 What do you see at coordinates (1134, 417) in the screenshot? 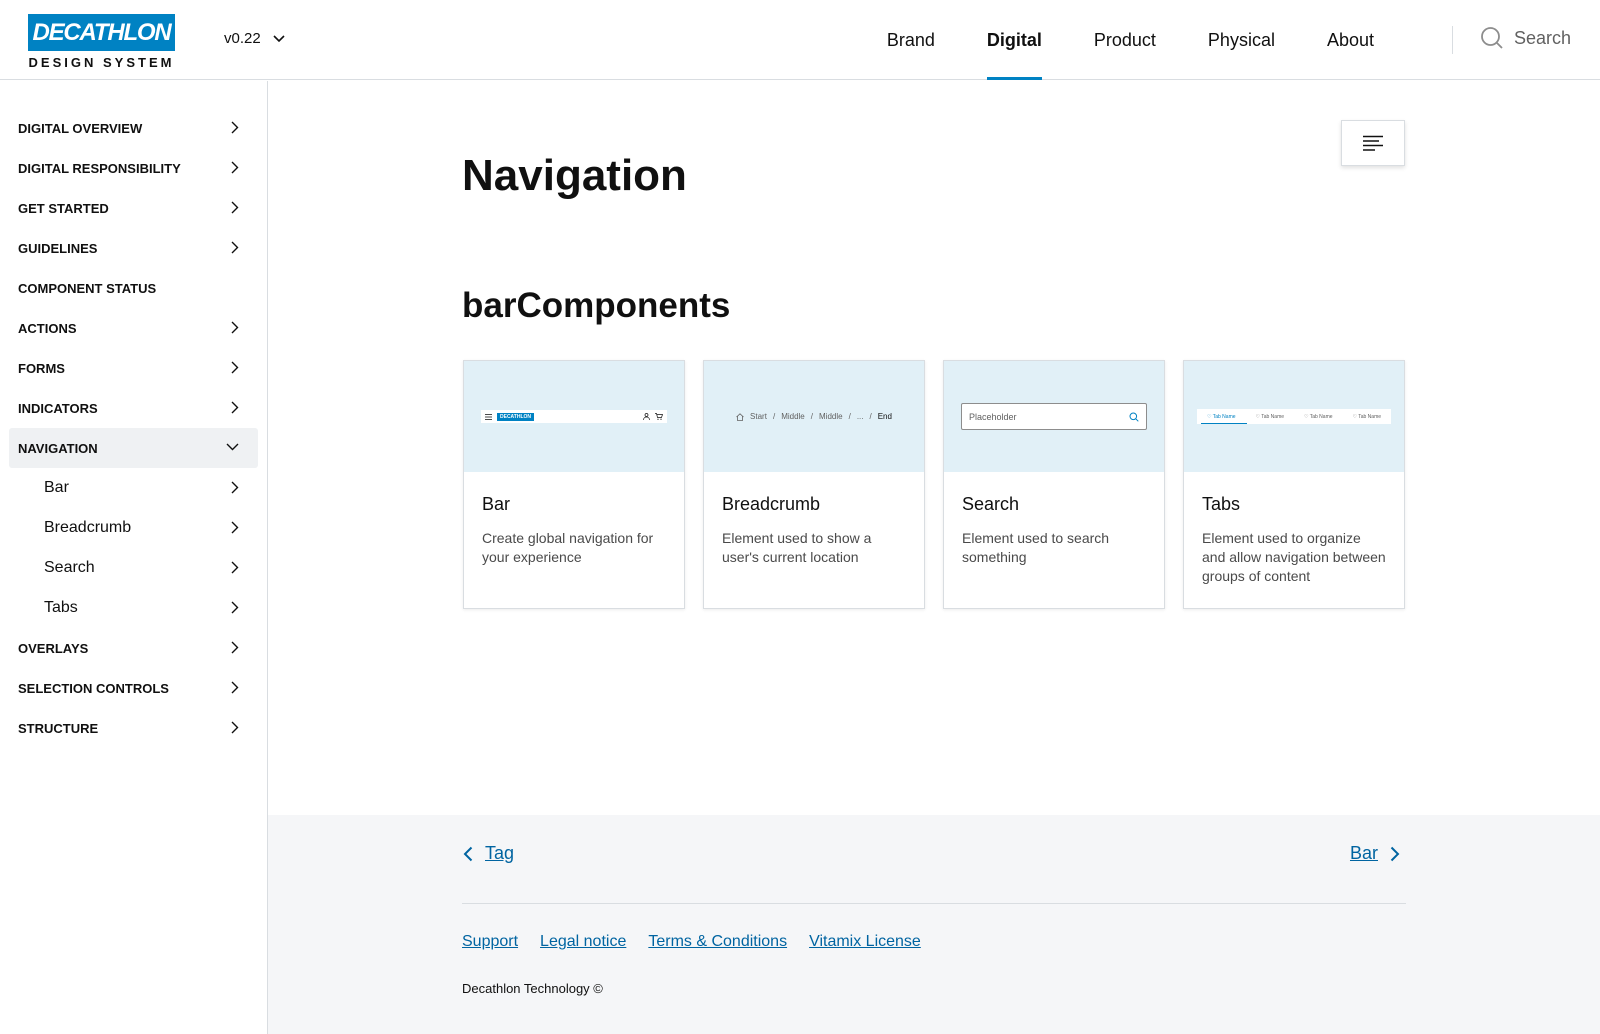
I see `search-icon` at bounding box center [1134, 417].